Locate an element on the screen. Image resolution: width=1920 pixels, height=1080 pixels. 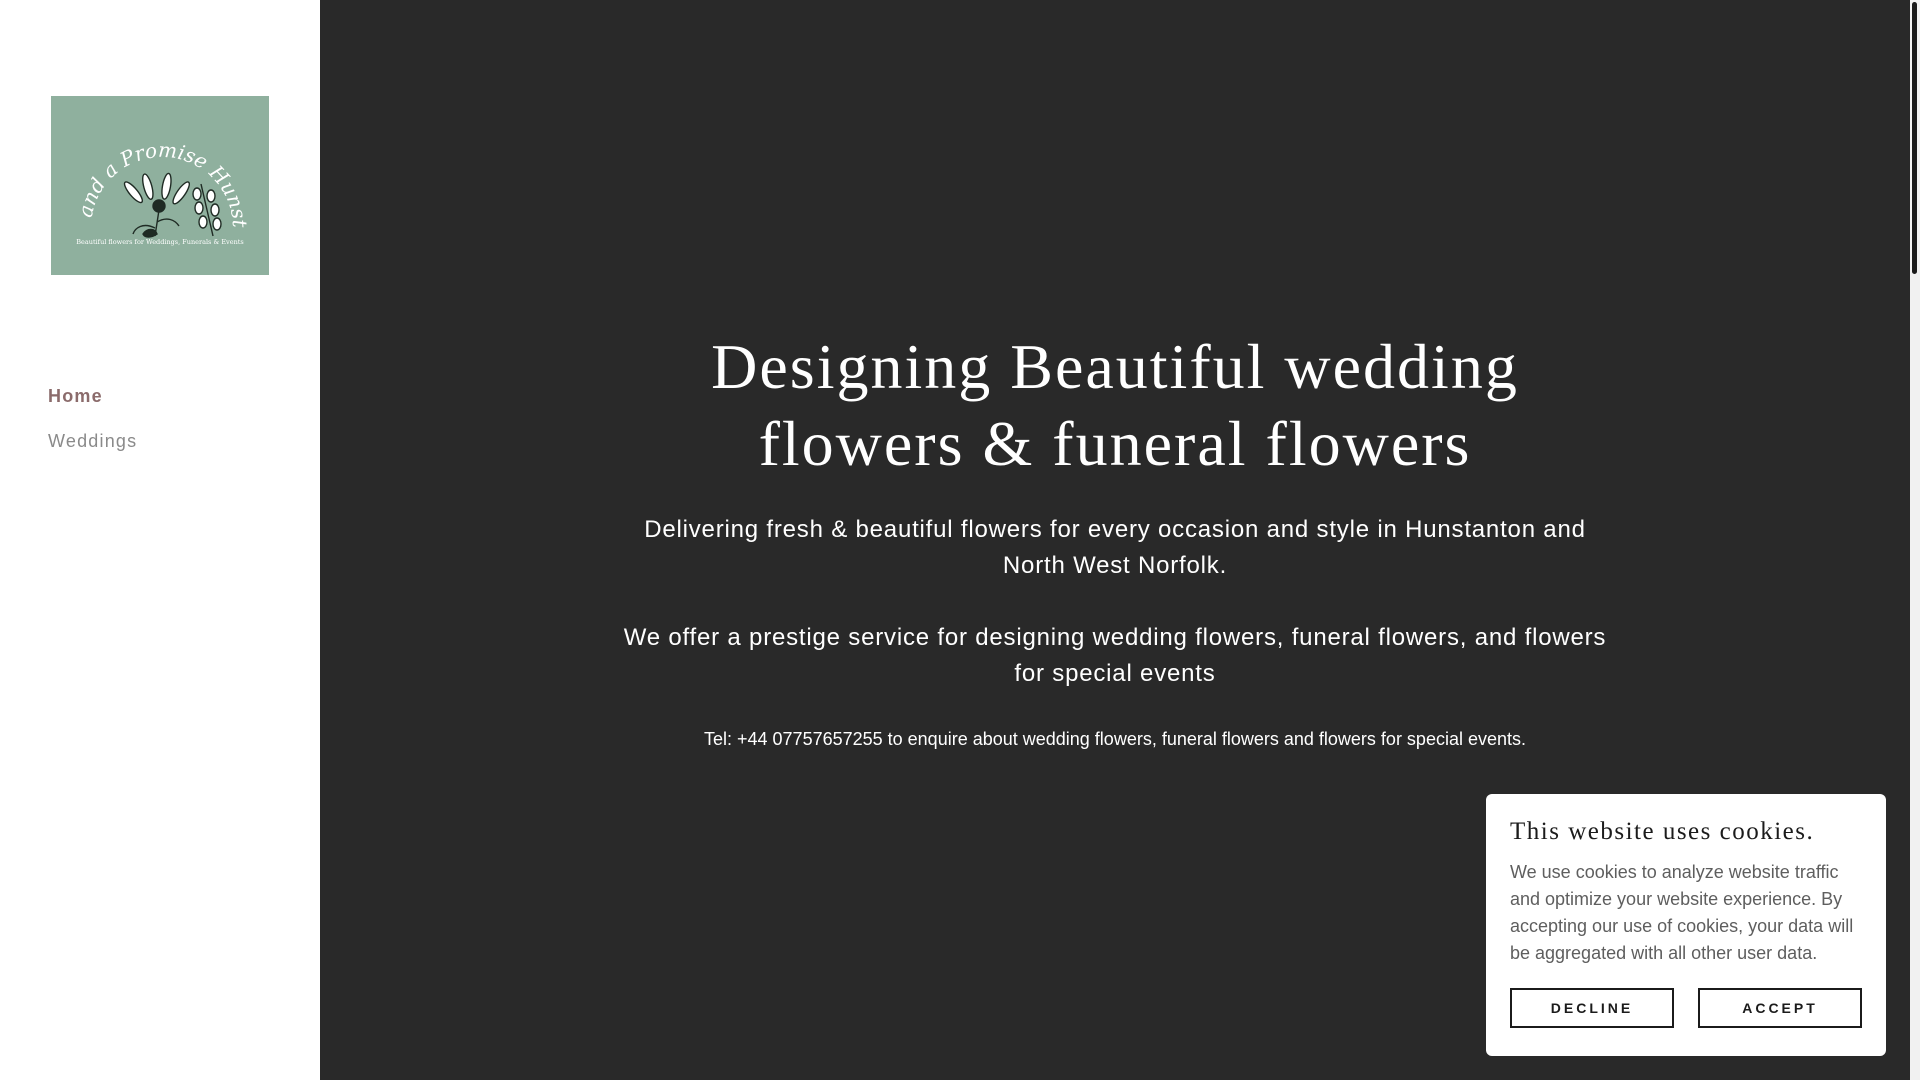
logo-title: Petals and a Promise Hunstanton is located at coordinates (151, 162).